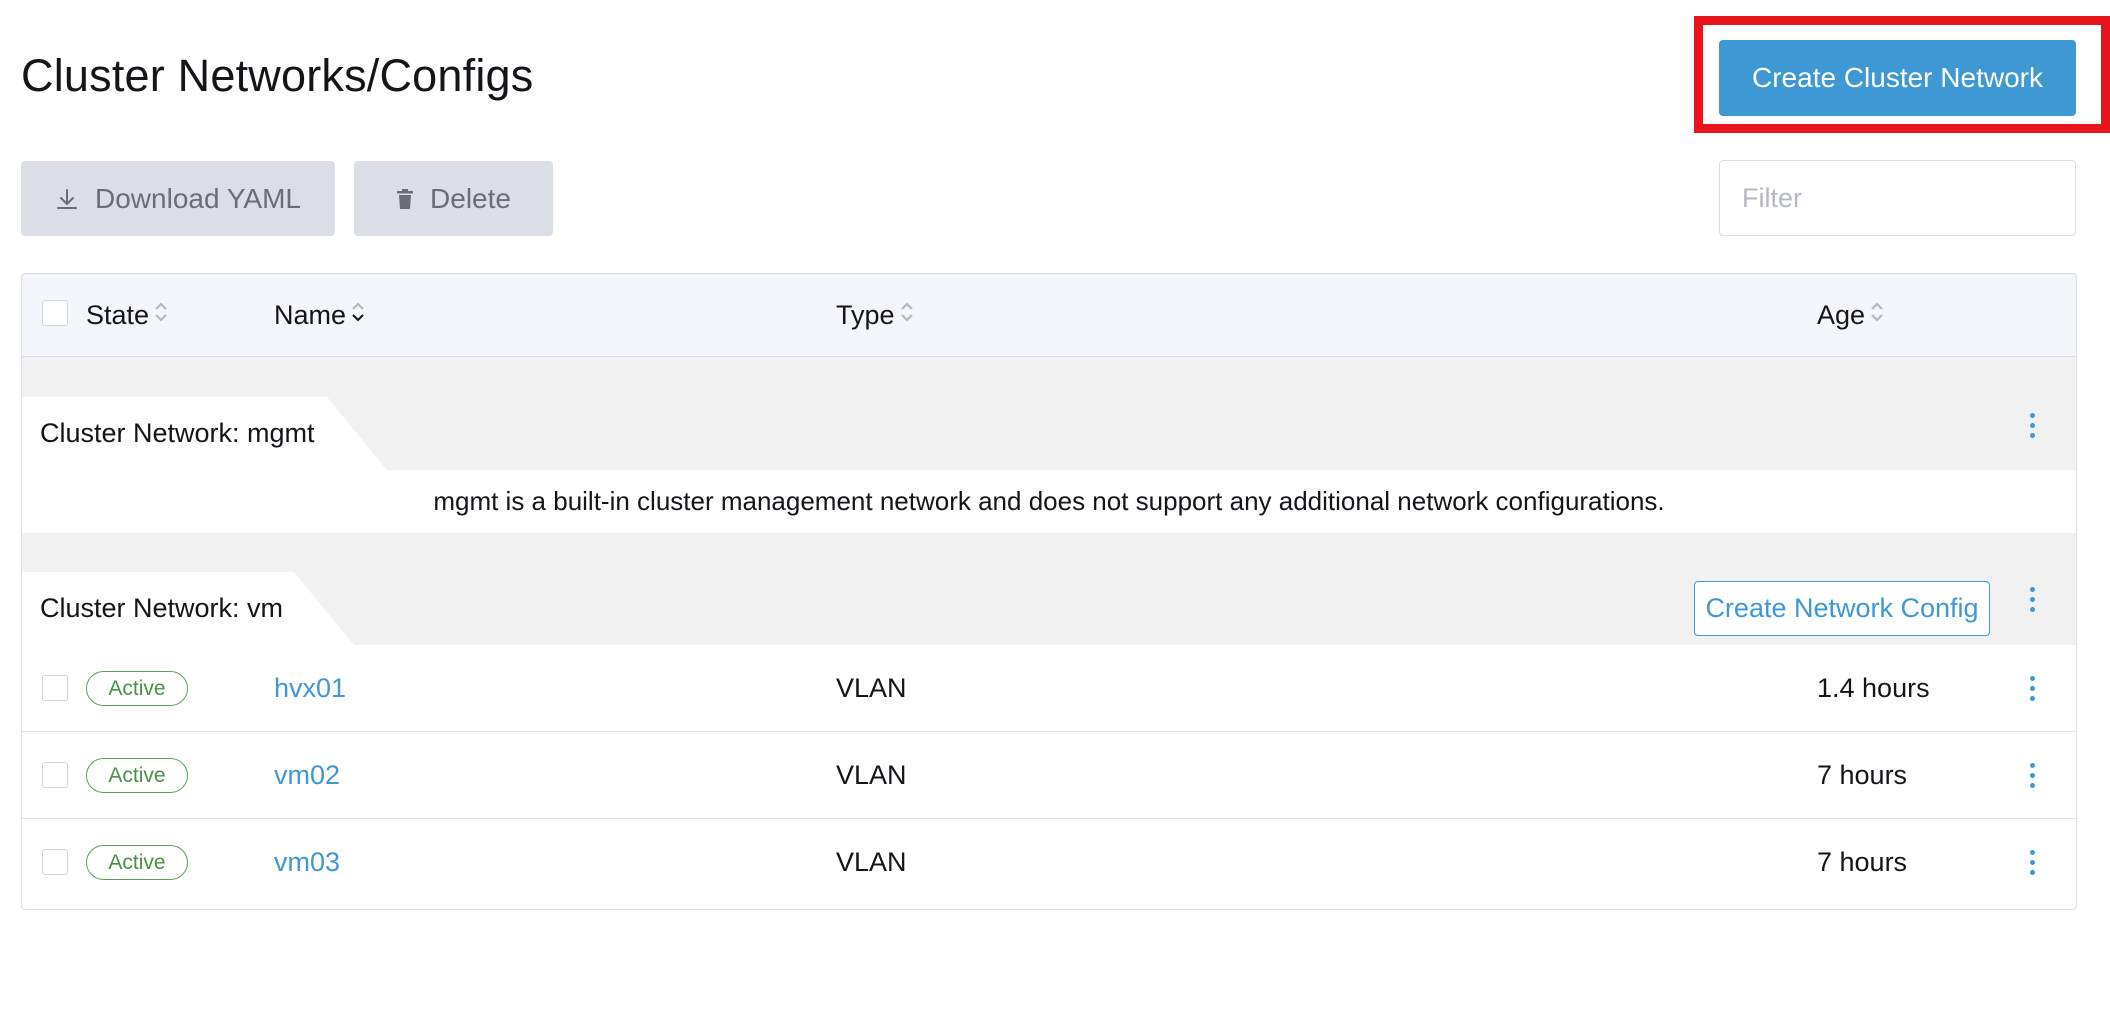  I want to click on group-label-vm: Cluster Network: vm, so click(188, 608).